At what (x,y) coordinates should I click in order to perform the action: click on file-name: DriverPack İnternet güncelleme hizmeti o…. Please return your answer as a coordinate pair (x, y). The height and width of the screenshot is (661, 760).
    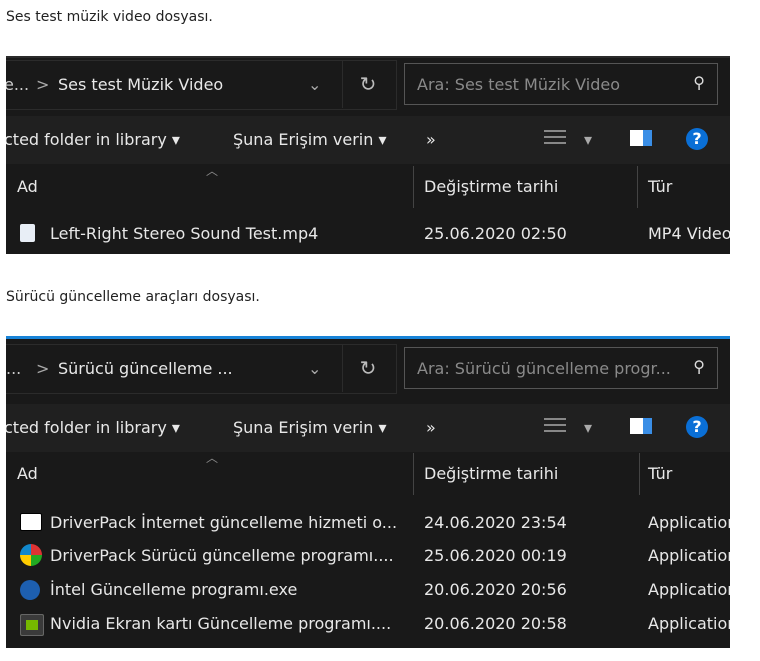
    Looking at the image, I should click on (224, 522).